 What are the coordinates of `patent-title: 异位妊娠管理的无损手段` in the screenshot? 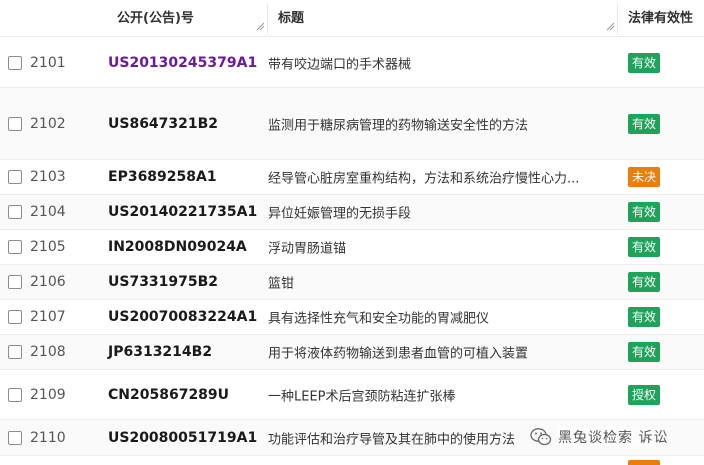 It's located at (340, 214).